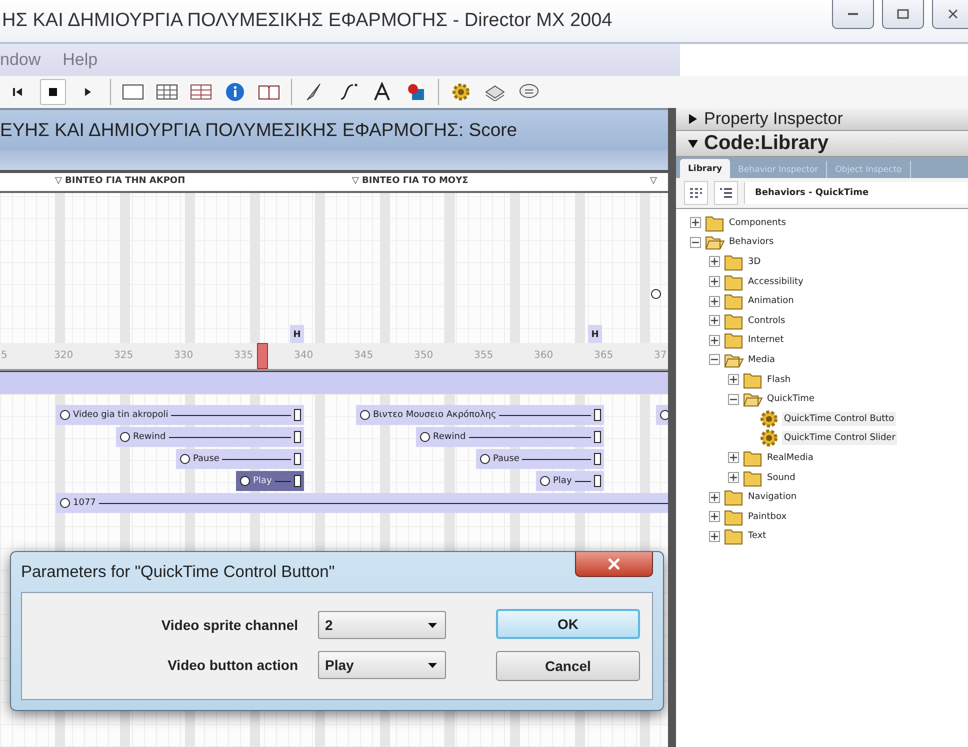 This screenshot has height=747, width=968. What do you see at coordinates (767, 517) in the screenshot?
I see `folder-item: Paintbox` at bounding box center [767, 517].